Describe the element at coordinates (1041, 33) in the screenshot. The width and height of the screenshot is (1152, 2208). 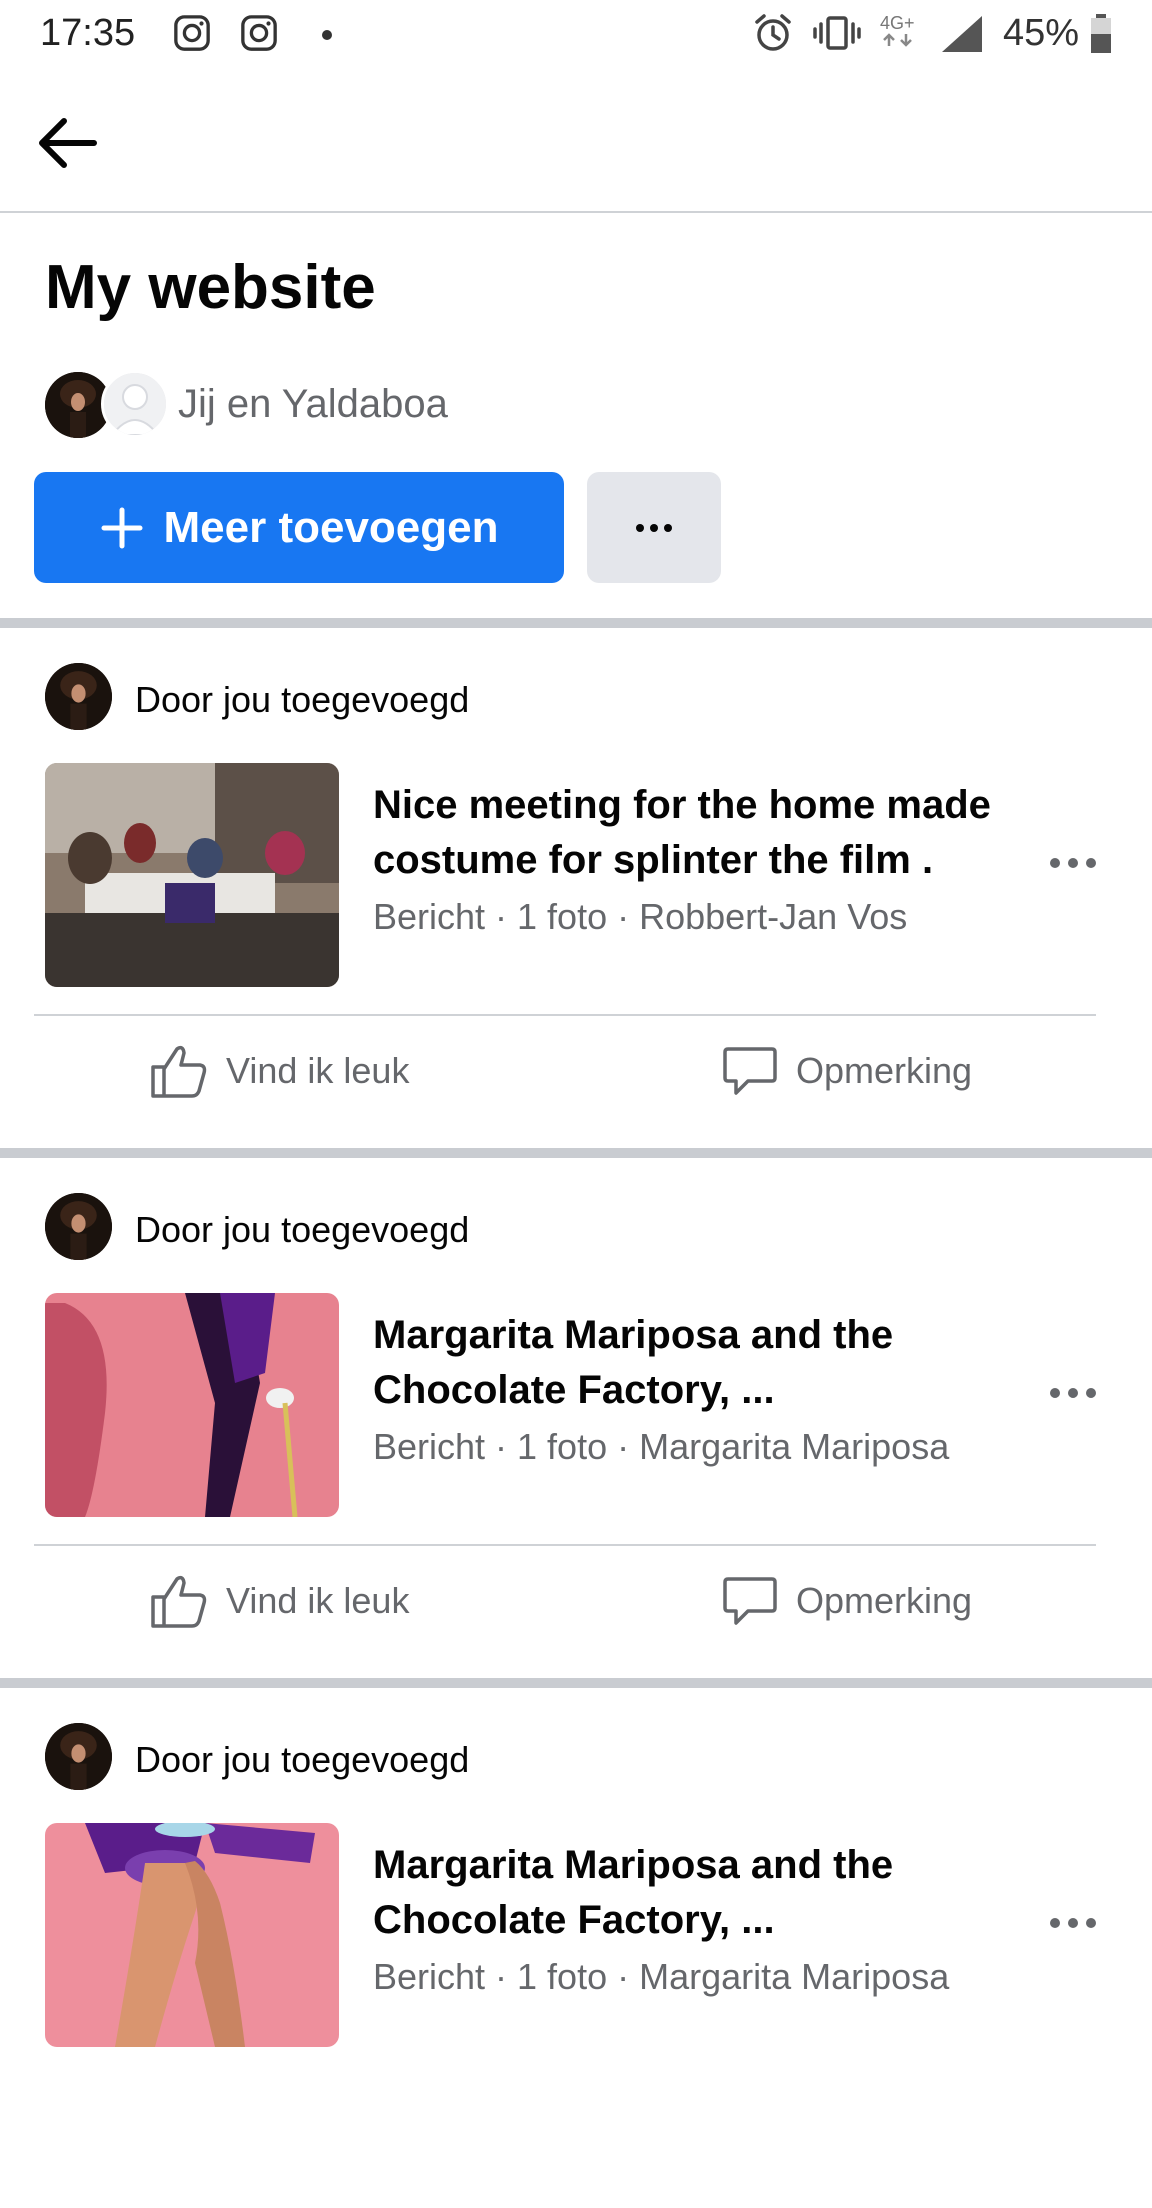
I see `battery-percent: 45%` at that location.